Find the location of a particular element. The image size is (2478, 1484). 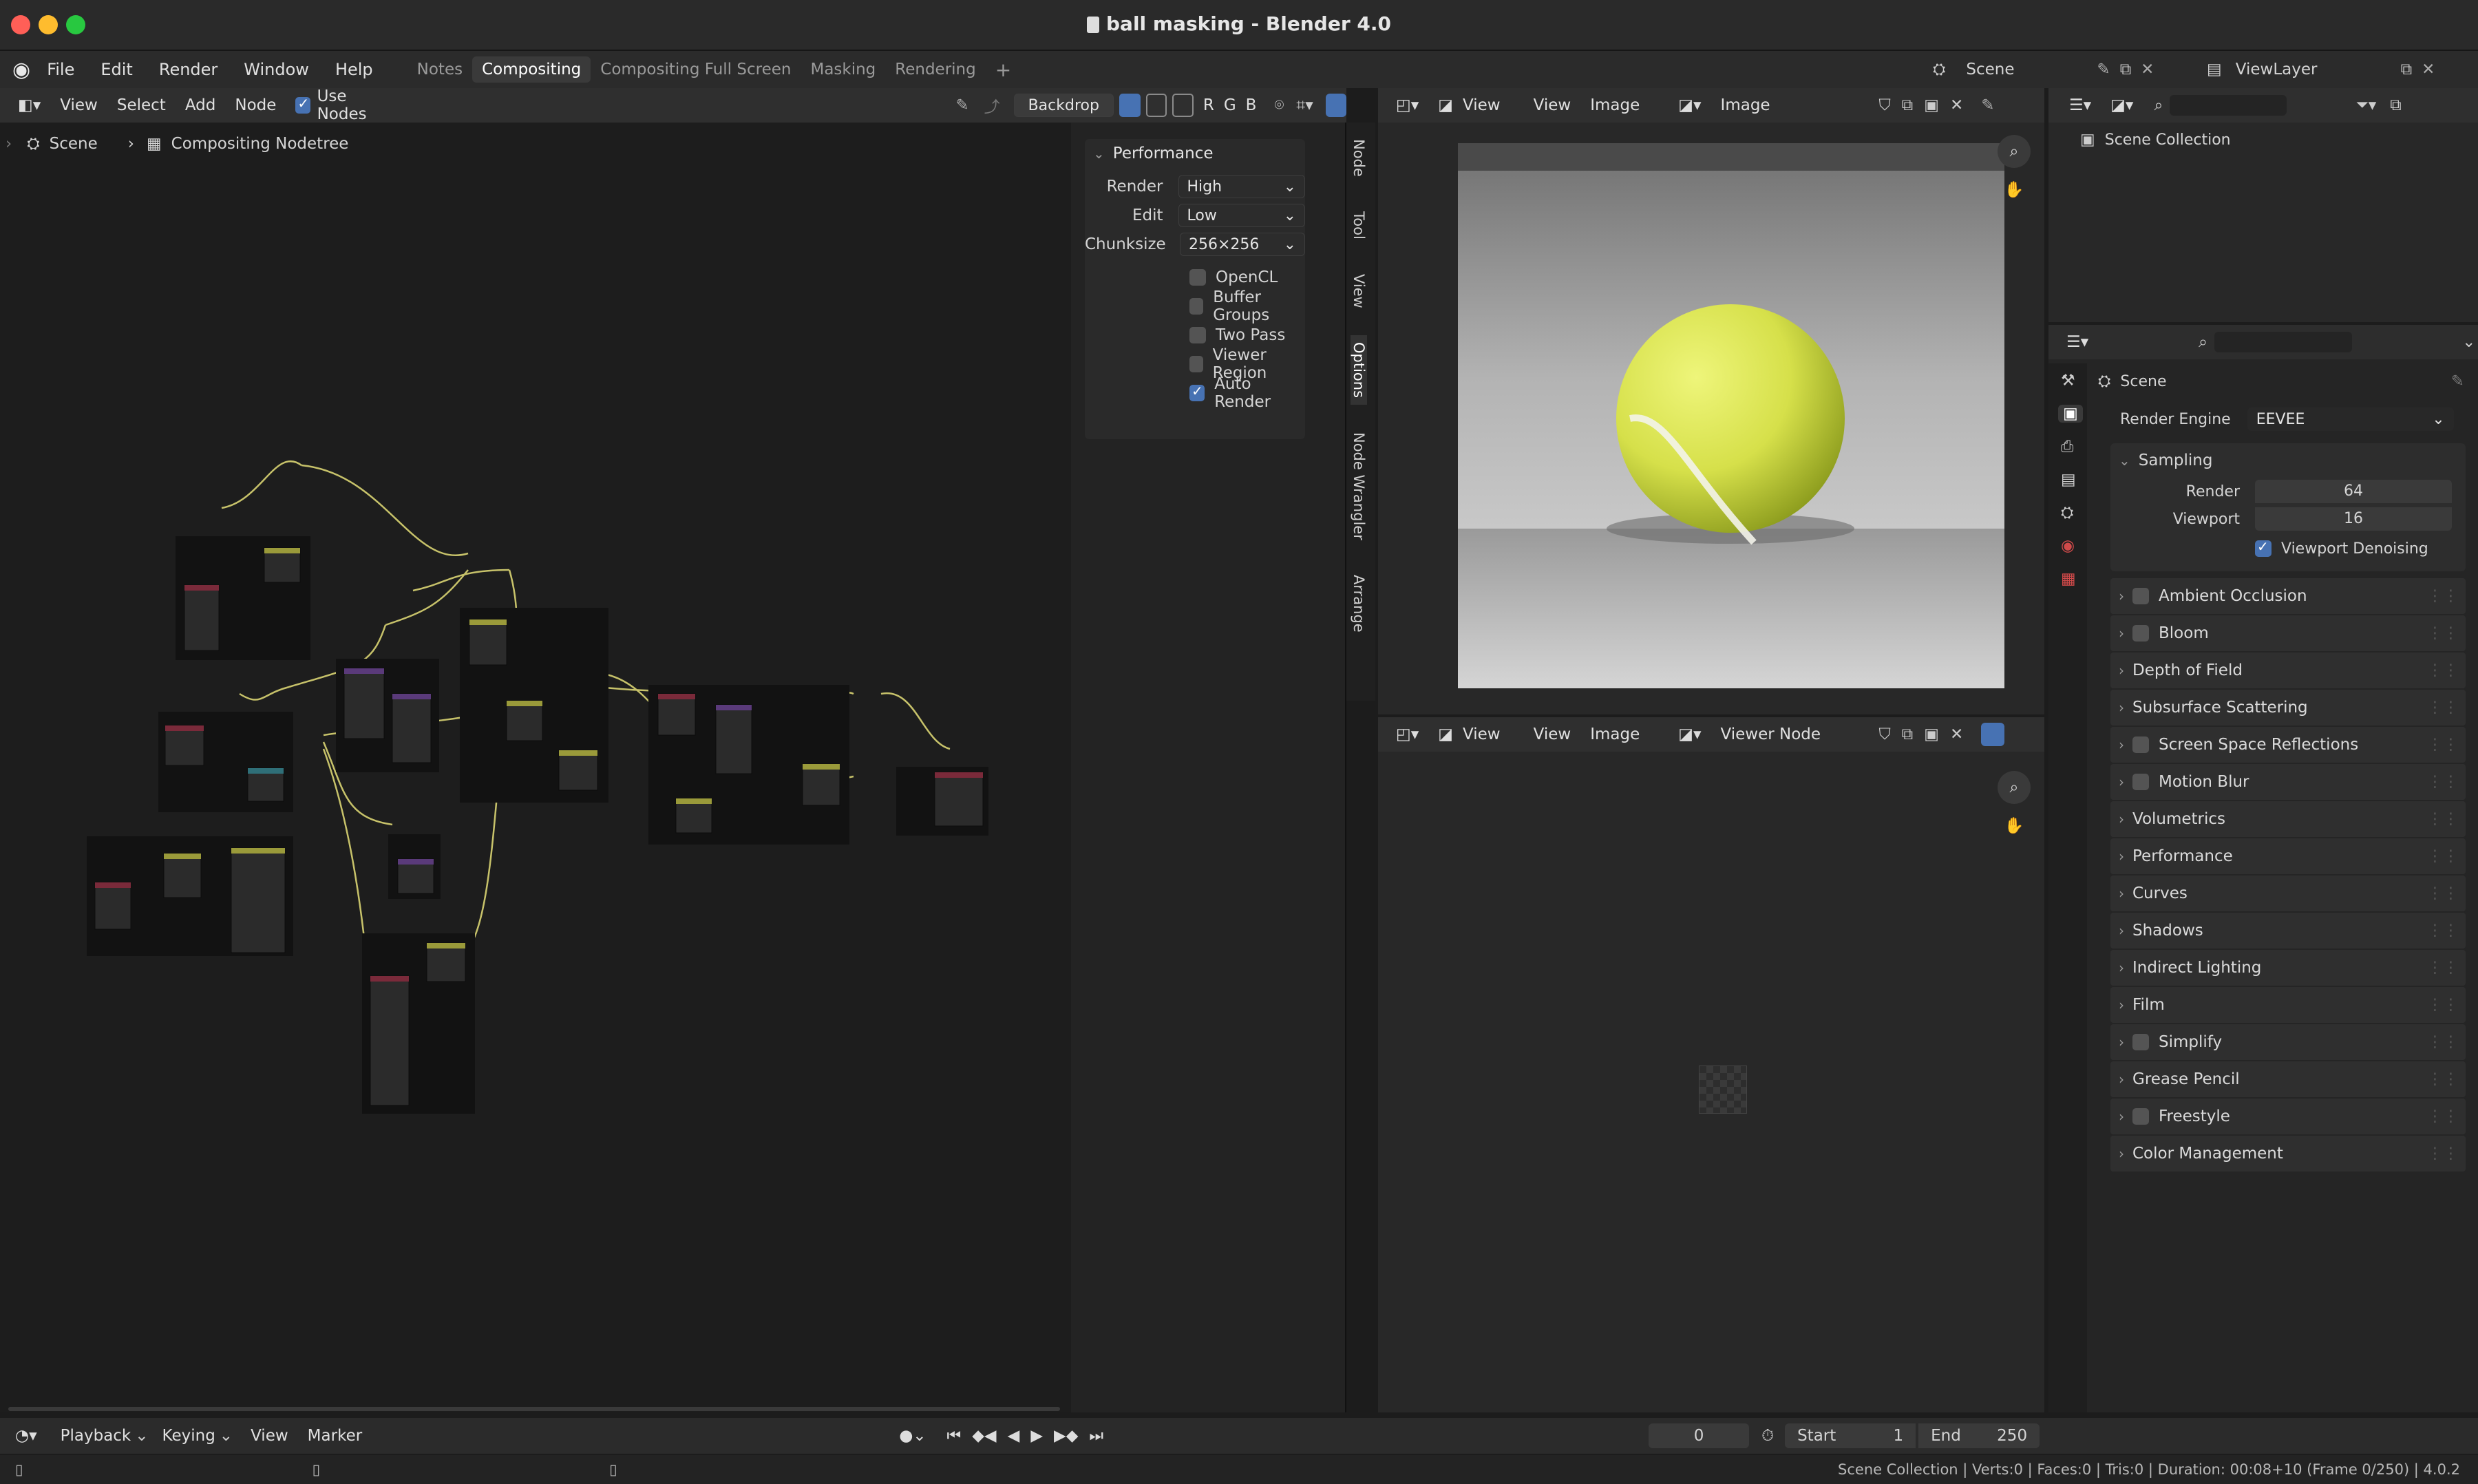

workspace-tab-compositing: Compositing is located at coordinates (532, 69).